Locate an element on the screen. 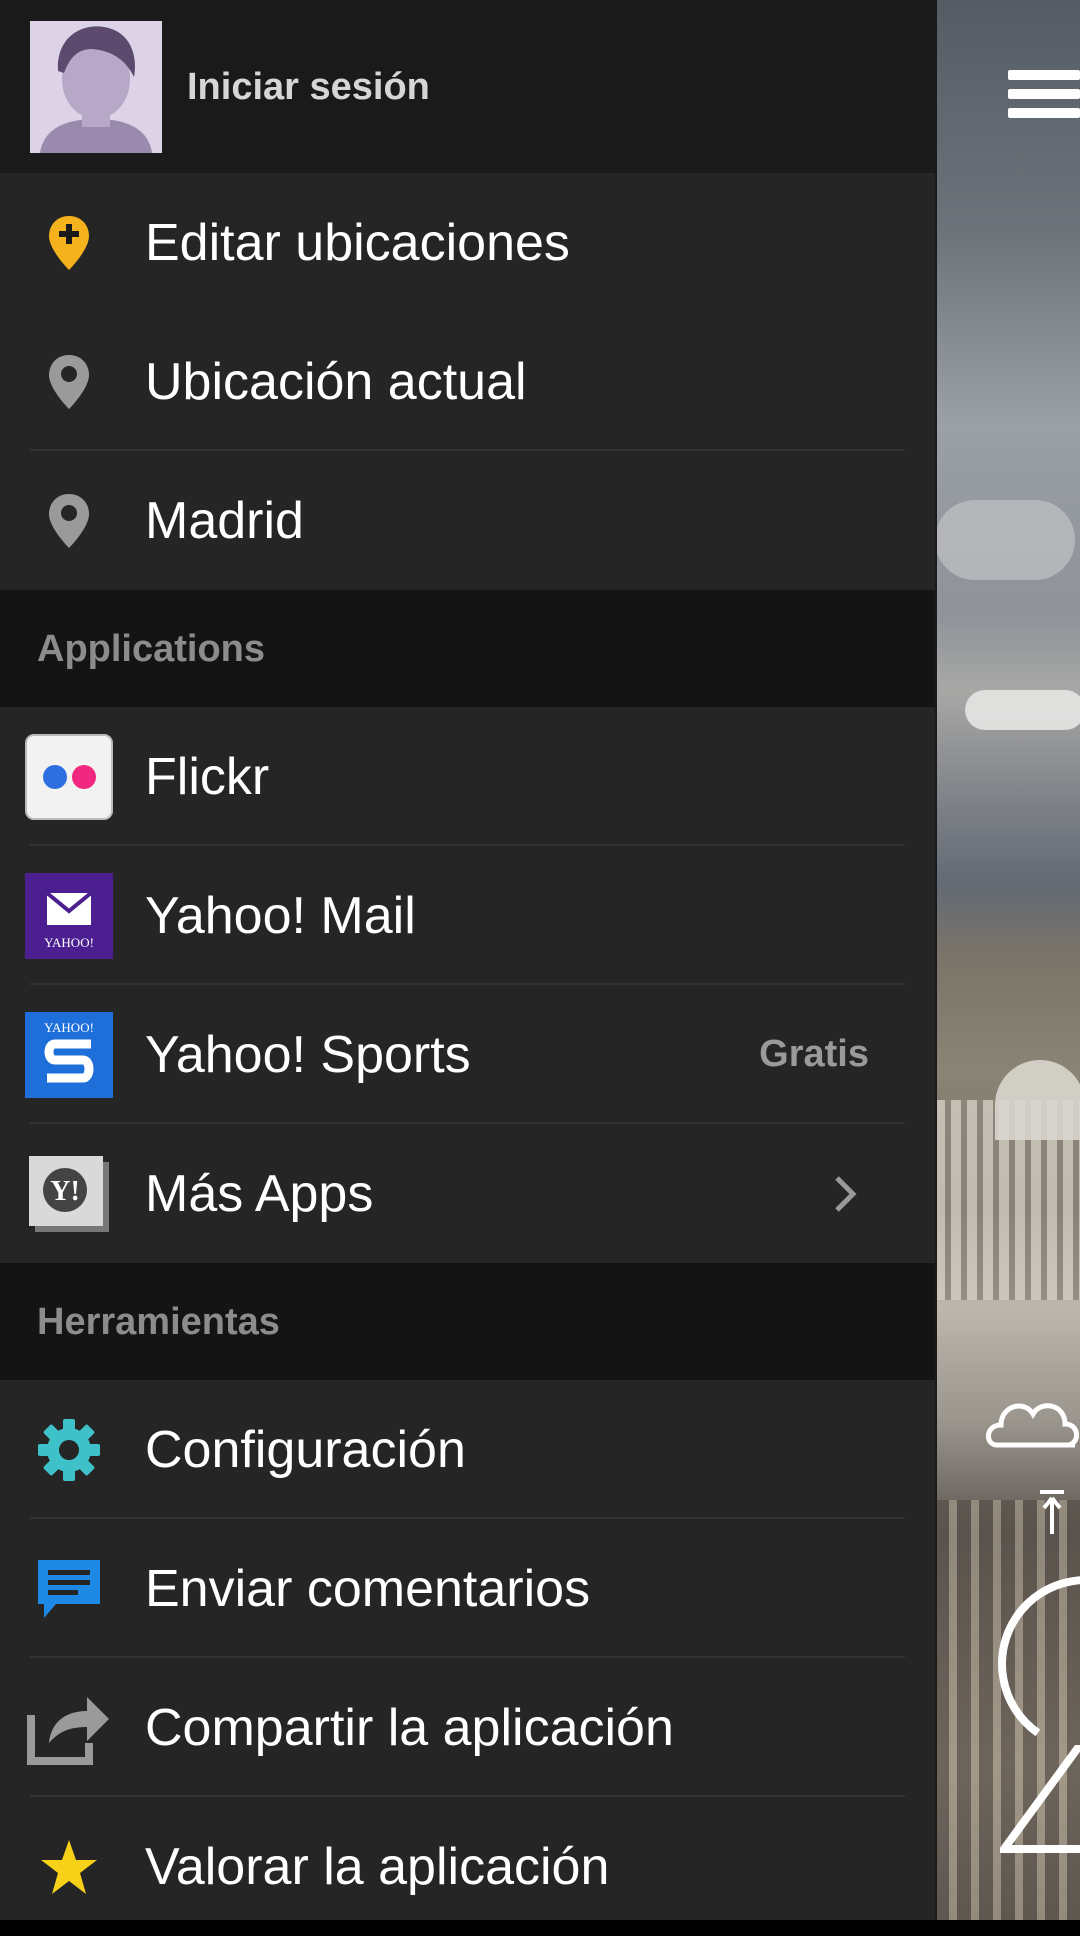  send-feedback-label: Enviar comentarios is located at coordinates (368, 1588).